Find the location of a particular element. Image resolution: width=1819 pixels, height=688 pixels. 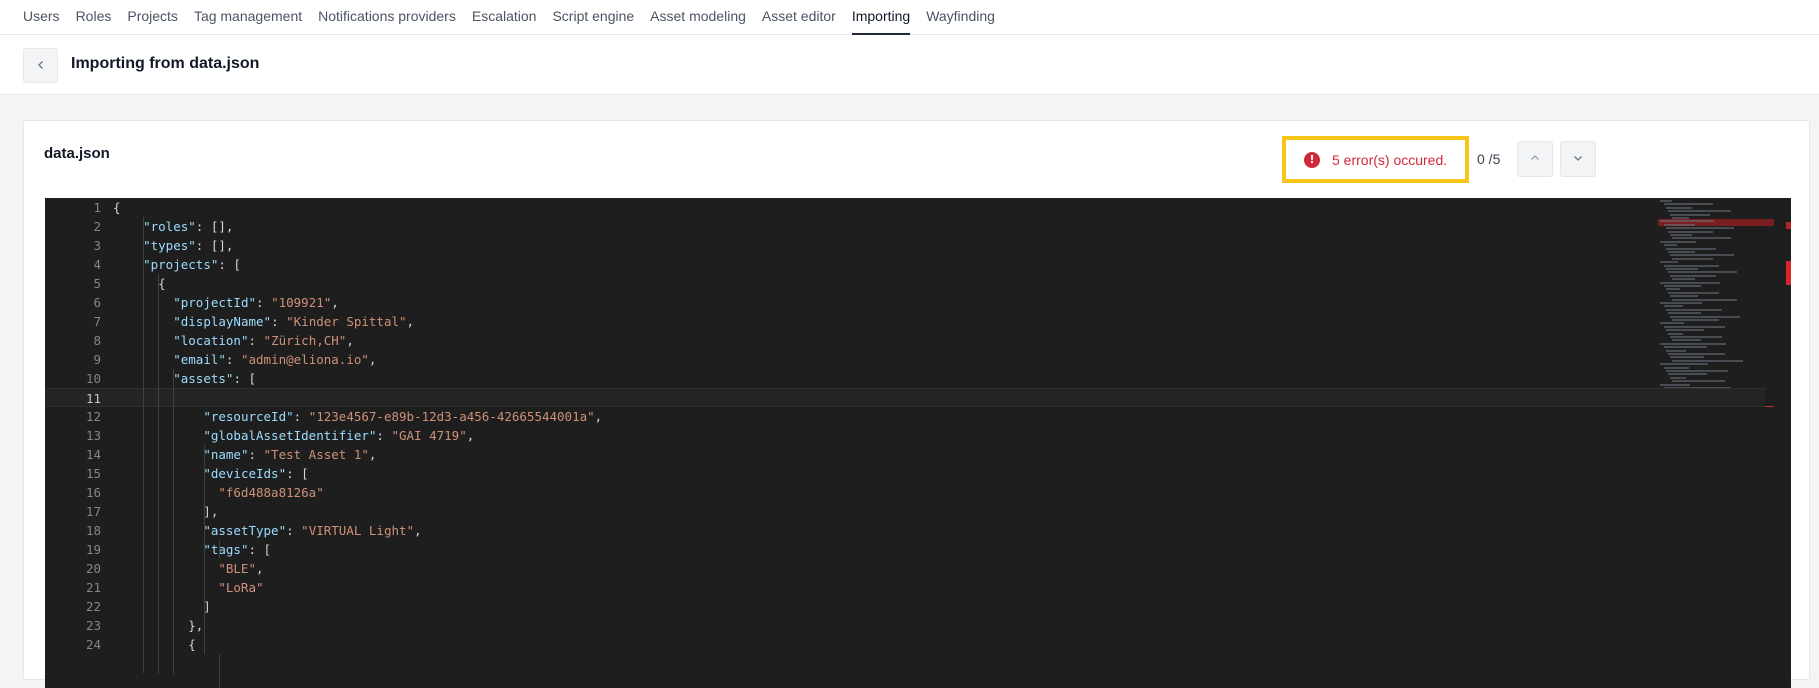

code-line: 20 "BLE", is located at coordinates (905, 568).